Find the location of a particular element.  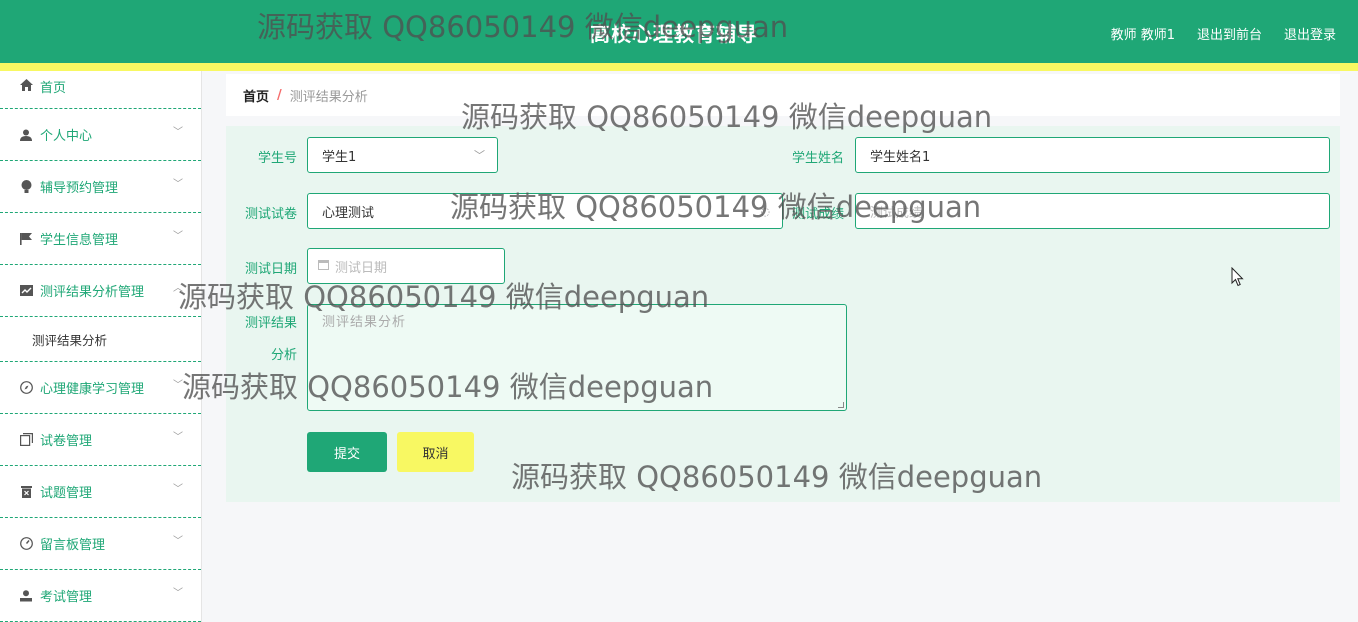

date-placeholder: 测试日期 is located at coordinates (361, 268).